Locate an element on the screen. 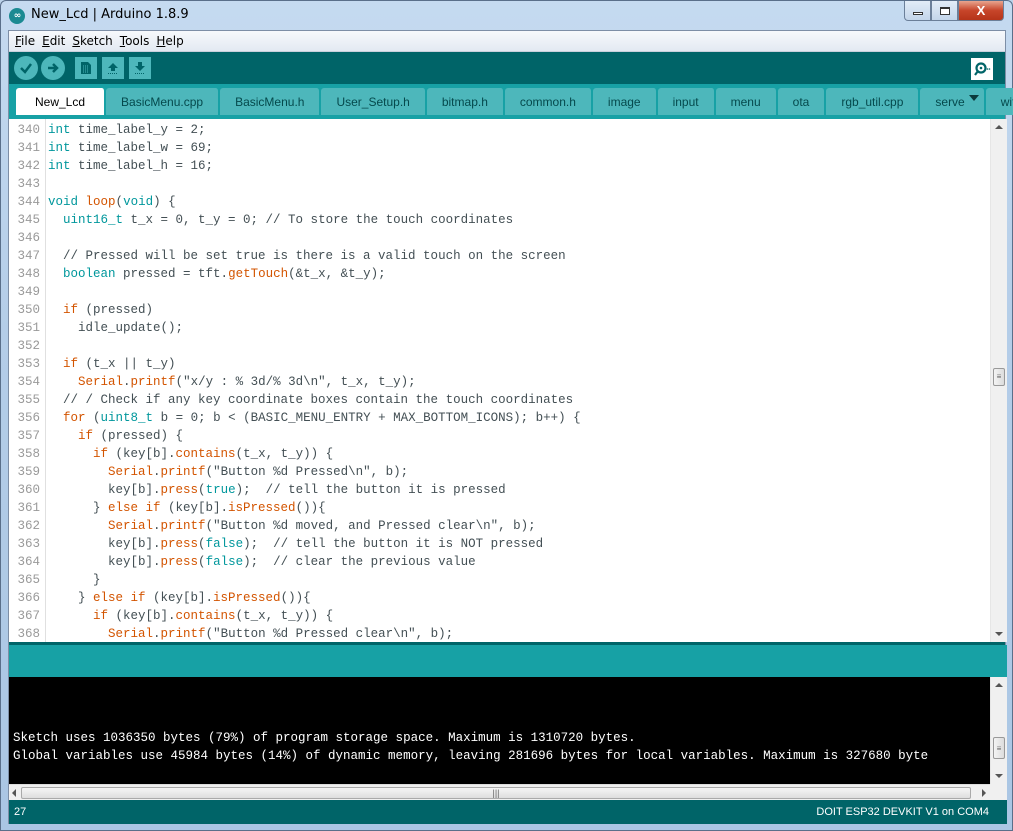 Image resolution: width=1013 pixels, height=831 pixels. console-hscroll-thumb: ||| is located at coordinates (496, 793).